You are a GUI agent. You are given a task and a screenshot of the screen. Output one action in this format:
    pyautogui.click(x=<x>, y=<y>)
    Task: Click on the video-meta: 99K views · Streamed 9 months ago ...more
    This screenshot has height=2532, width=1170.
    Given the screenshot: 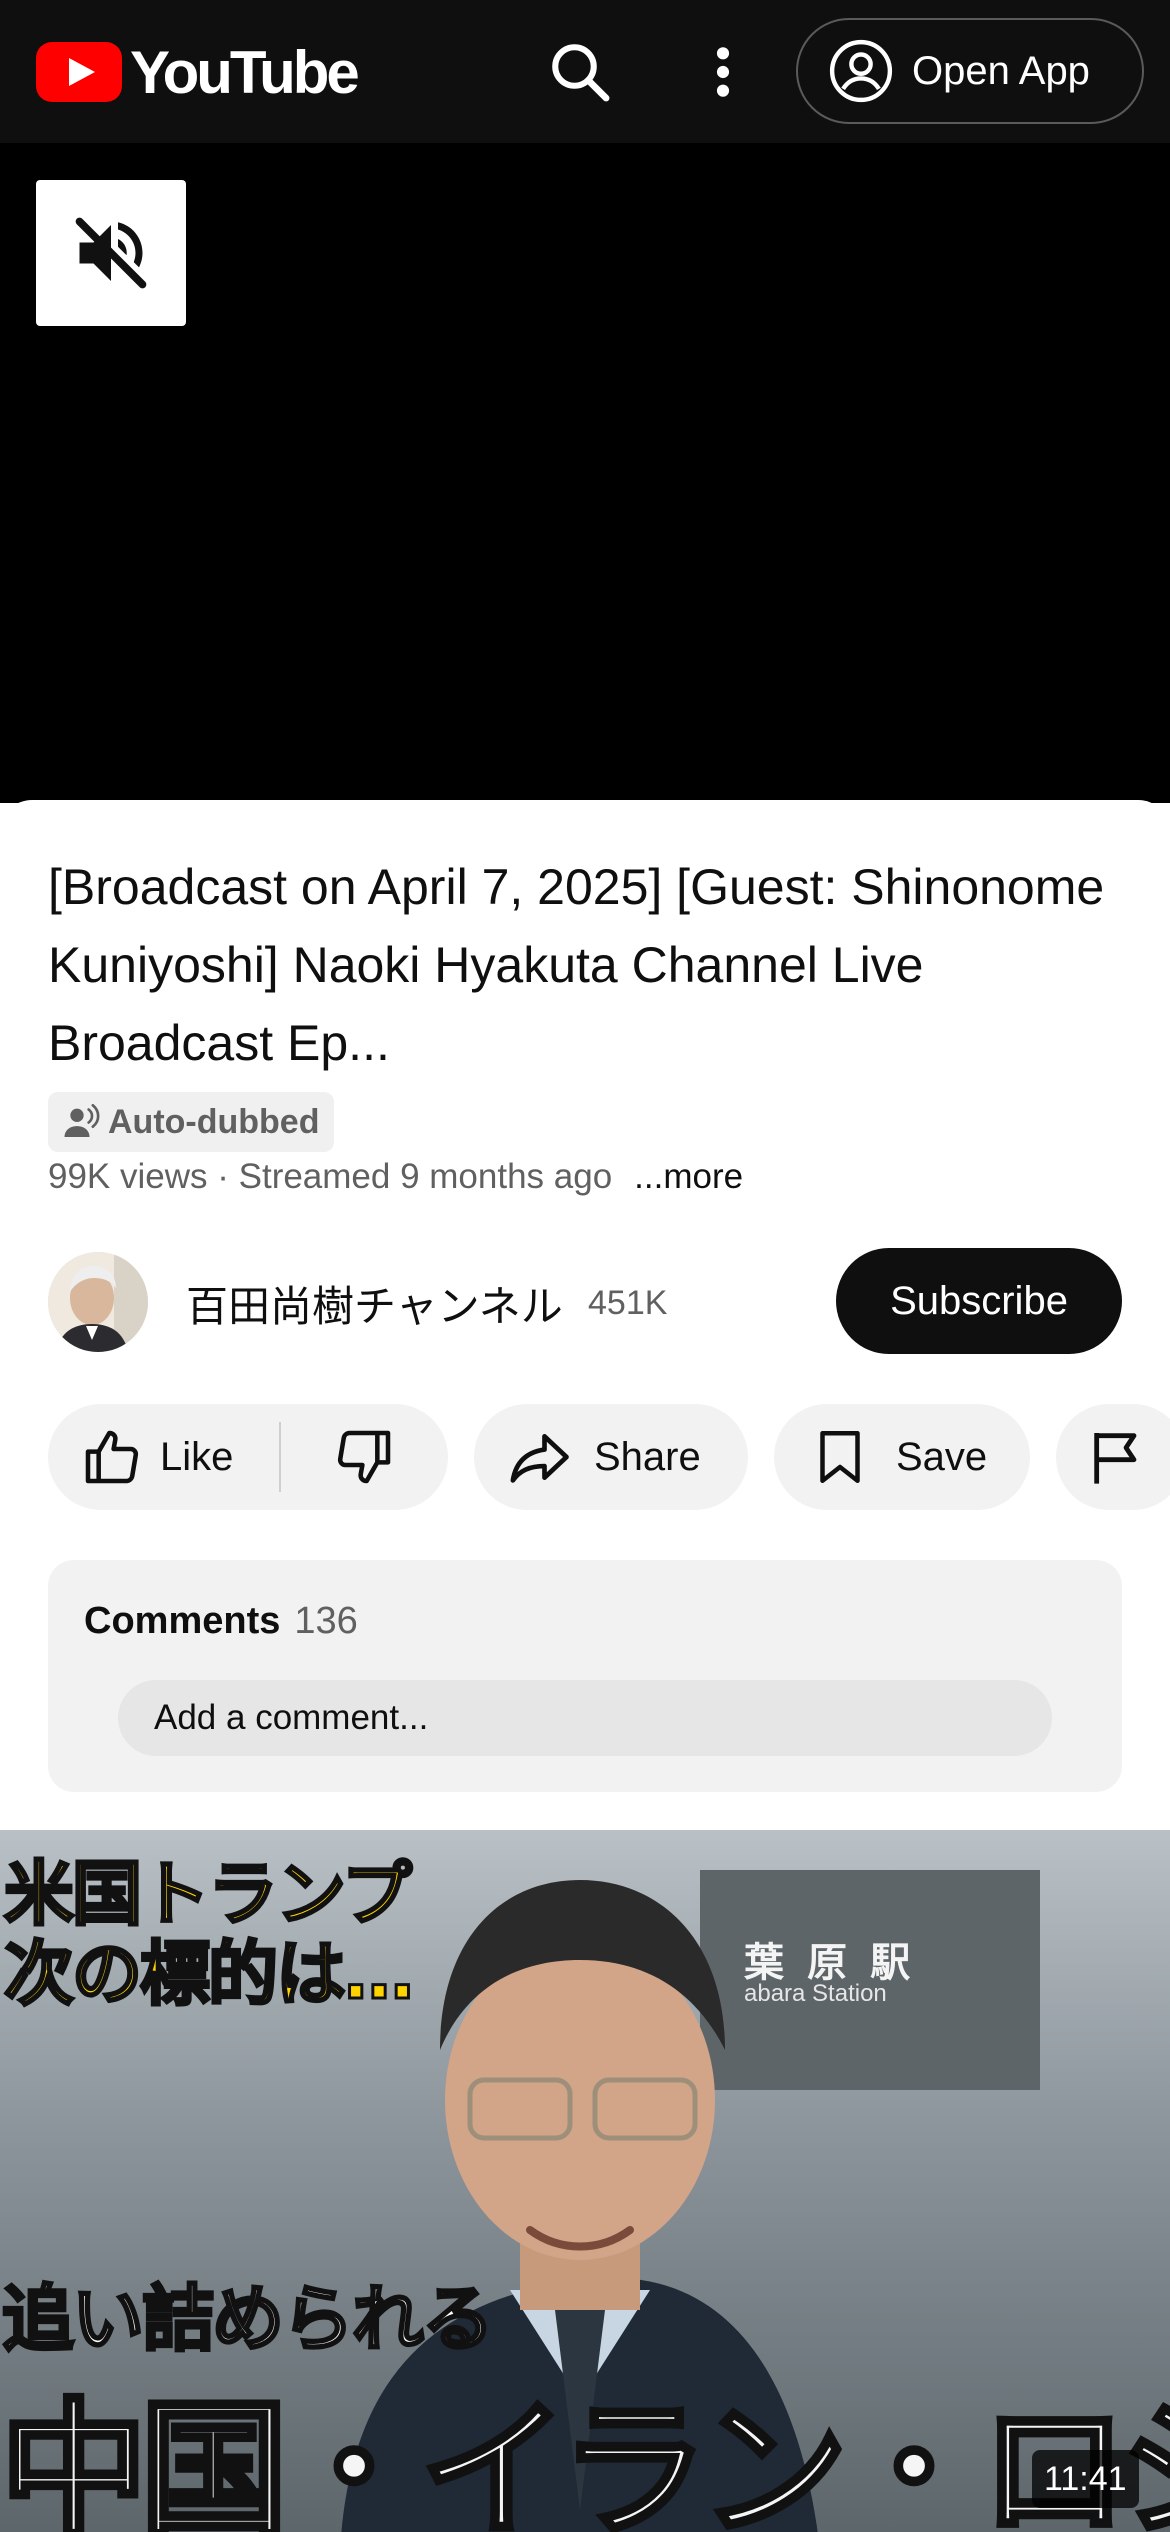 What is the action you would take?
    pyautogui.click(x=395, y=1177)
    